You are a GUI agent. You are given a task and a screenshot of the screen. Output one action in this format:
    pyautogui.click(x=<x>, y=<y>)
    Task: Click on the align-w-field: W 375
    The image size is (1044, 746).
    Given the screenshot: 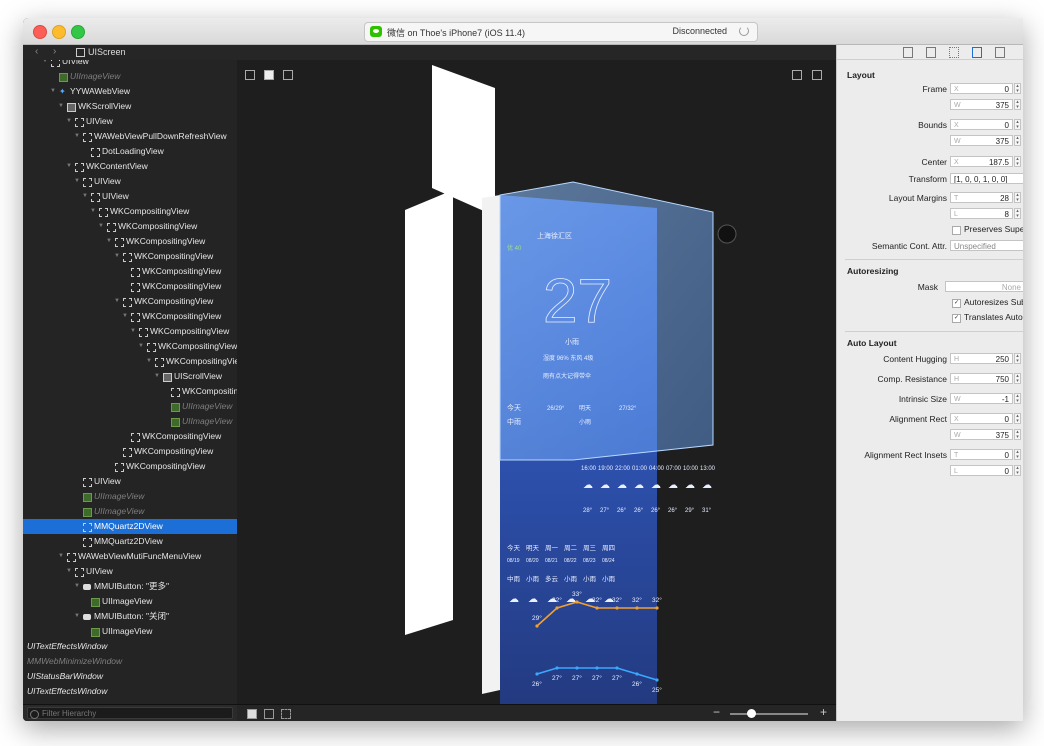 What is the action you would take?
    pyautogui.click(x=981, y=434)
    